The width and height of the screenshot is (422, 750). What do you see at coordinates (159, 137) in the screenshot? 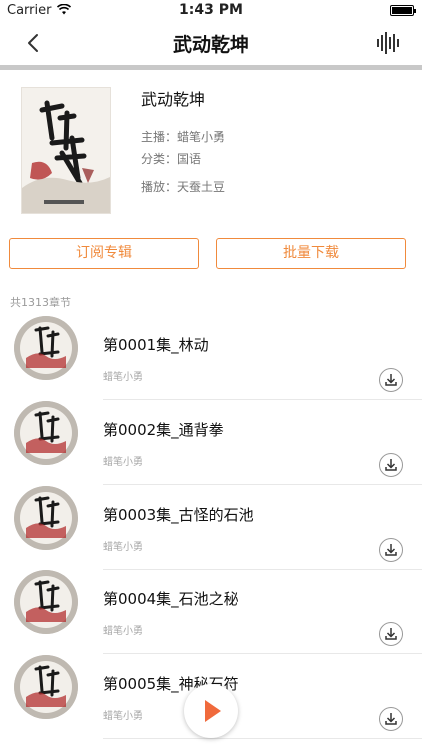
I see `host-label: 主播：` at bounding box center [159, 137].